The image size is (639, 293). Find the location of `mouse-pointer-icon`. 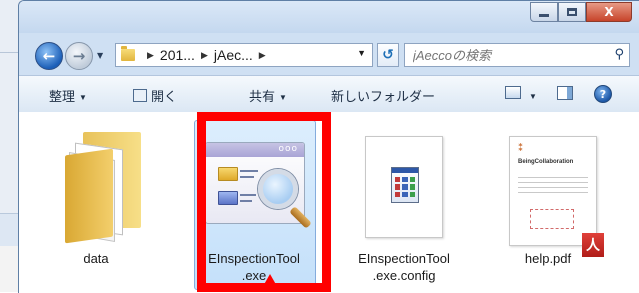

mouse-pointer-icon is located at coordinates (270, 281).